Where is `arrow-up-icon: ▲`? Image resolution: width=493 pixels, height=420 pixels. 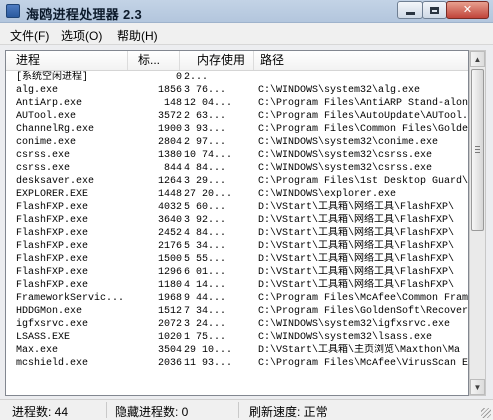 arrow-up-icon: ▲ is located at coordinates (477, 59).